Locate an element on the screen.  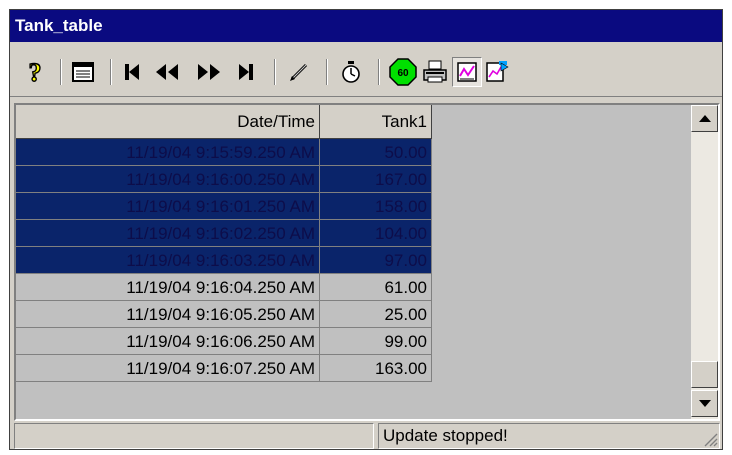
table-cell-tank1: 99.00 is located at coordinates (376, 341).